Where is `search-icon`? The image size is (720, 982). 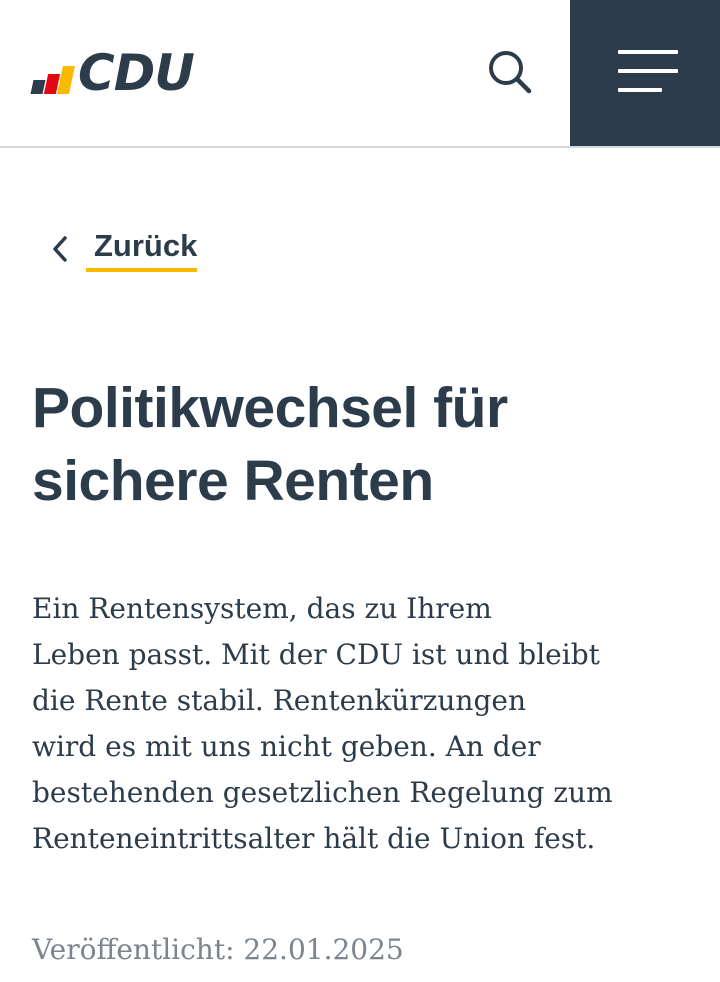 search-icon is located at coordinates (510, 72).